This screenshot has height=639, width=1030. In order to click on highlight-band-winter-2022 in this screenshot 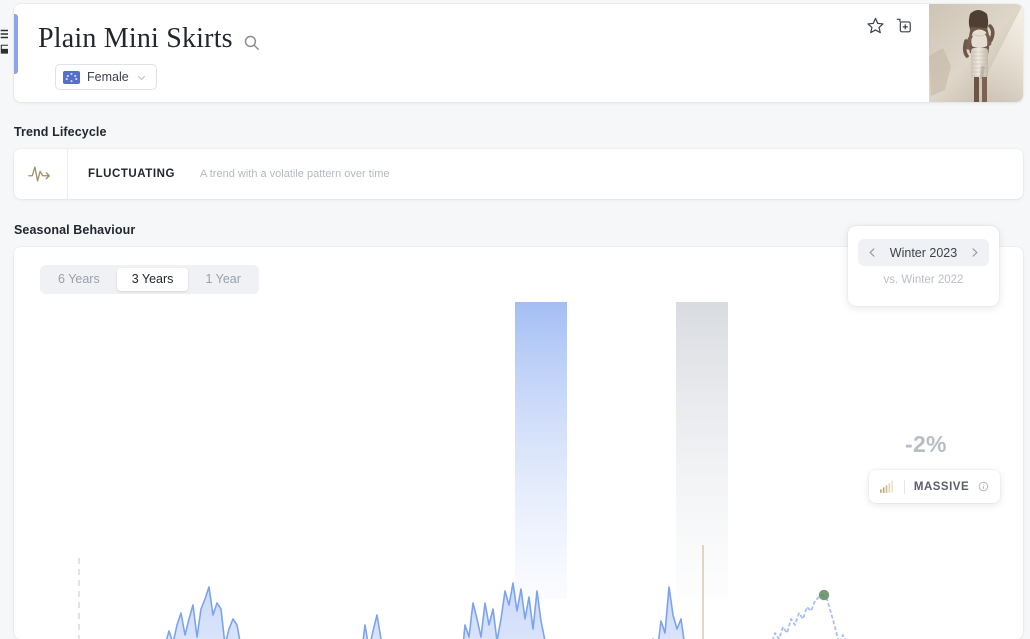, I will do `click(541, 450)`.